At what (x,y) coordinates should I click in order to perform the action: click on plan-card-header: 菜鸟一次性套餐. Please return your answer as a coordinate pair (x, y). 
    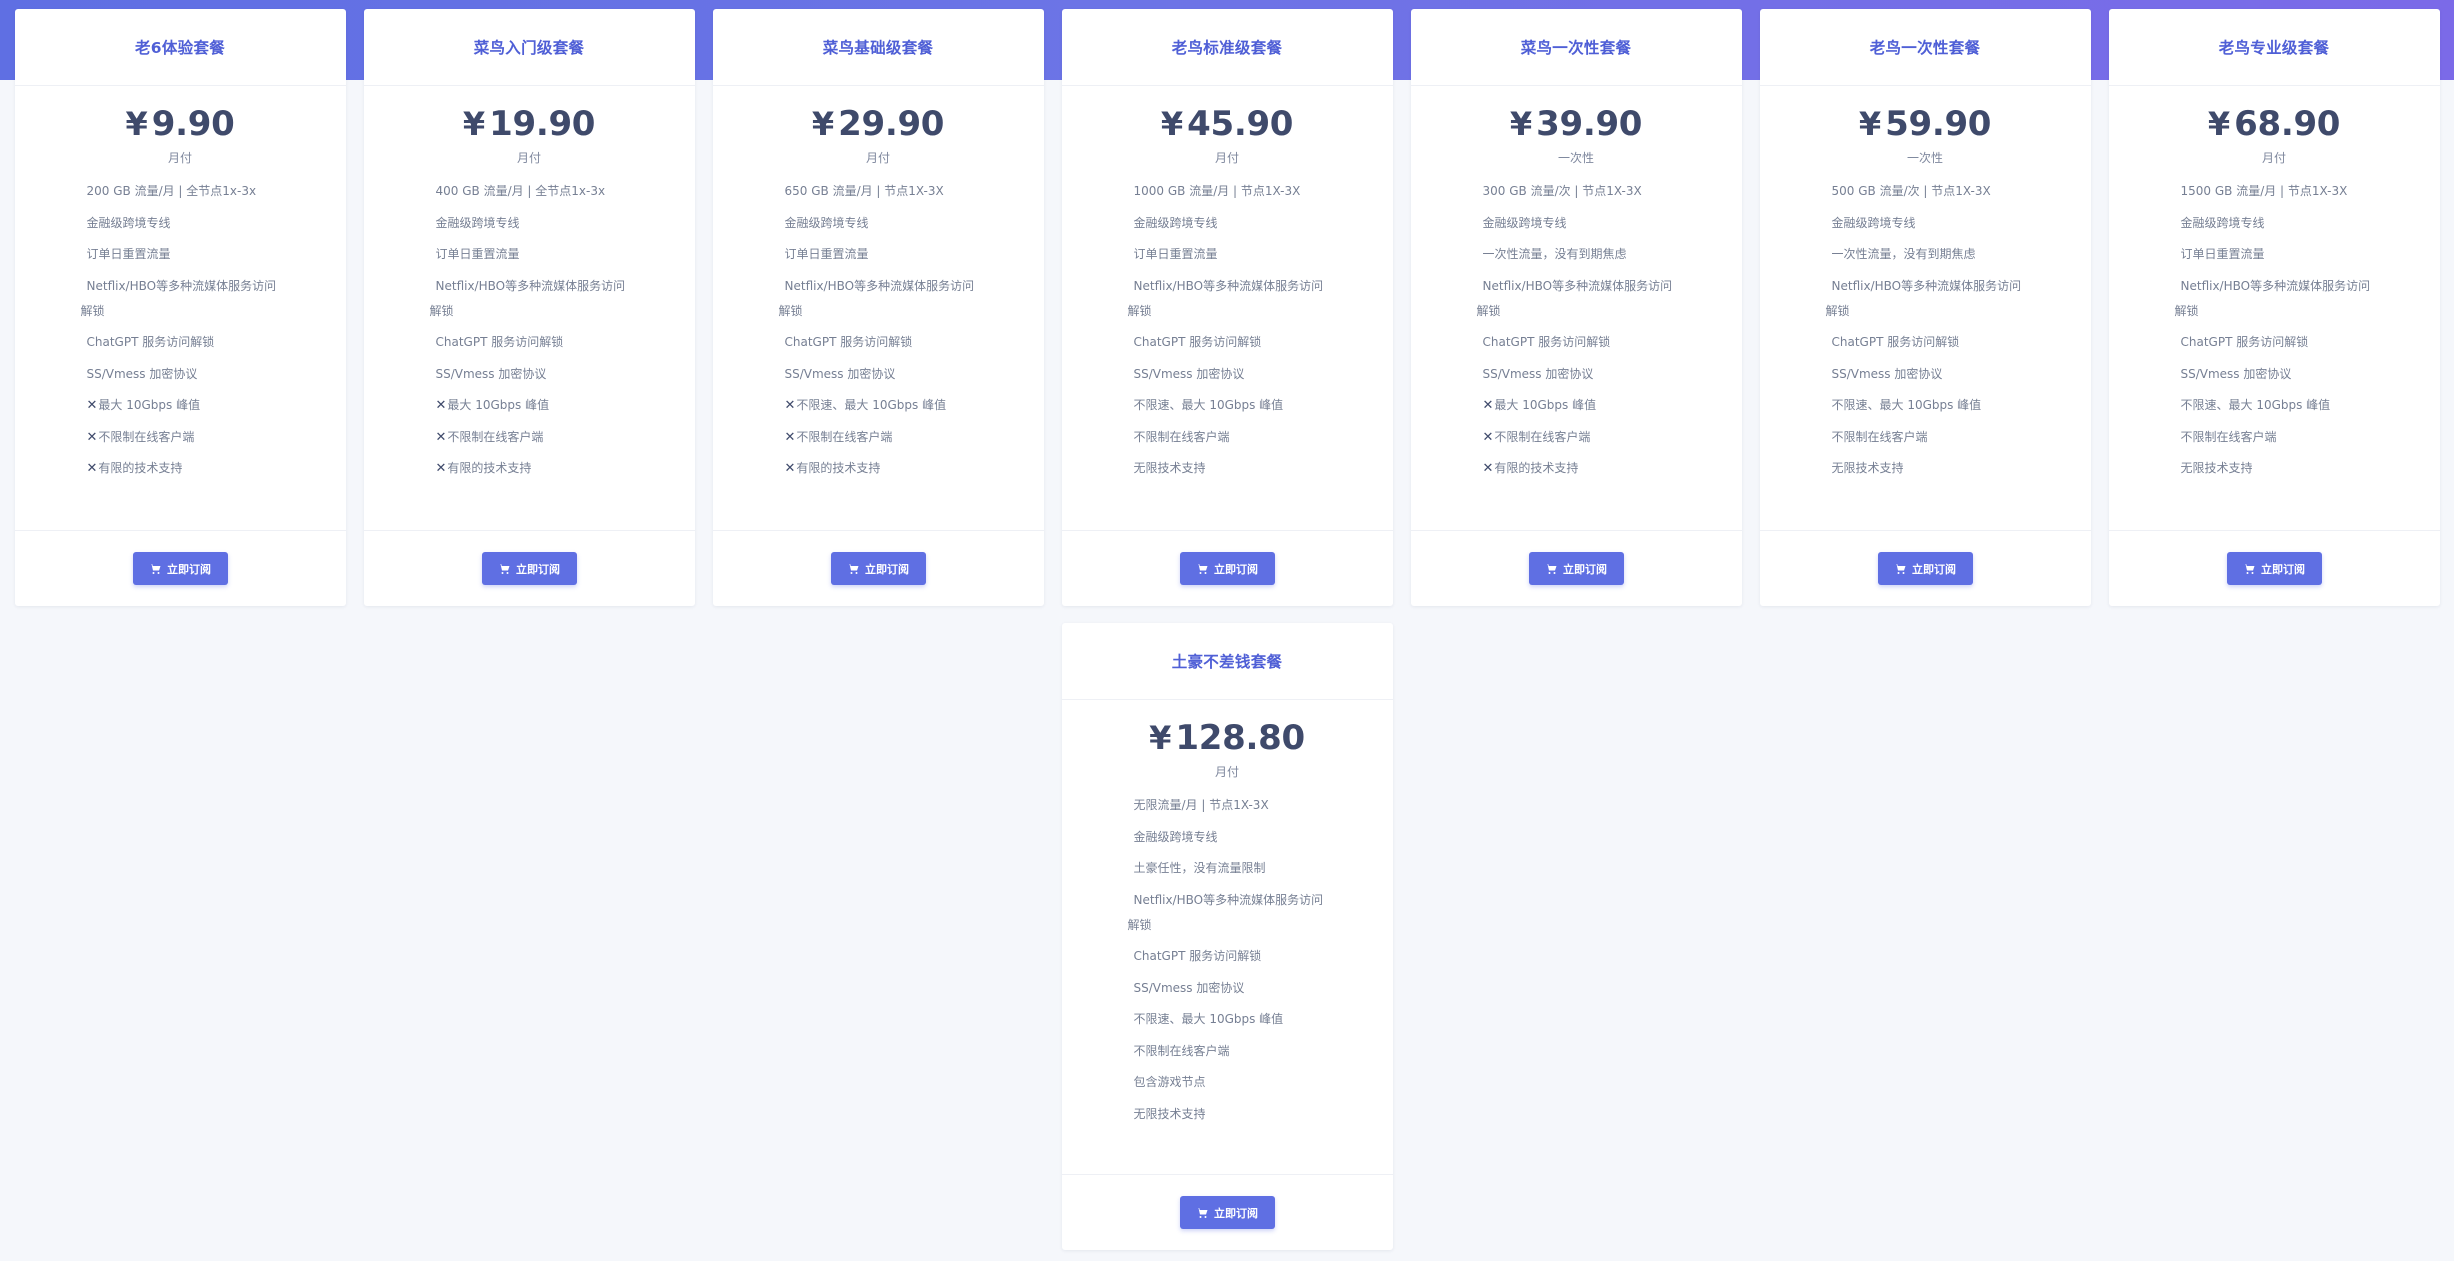
    Looking at the image, I should click on (1576, 47).